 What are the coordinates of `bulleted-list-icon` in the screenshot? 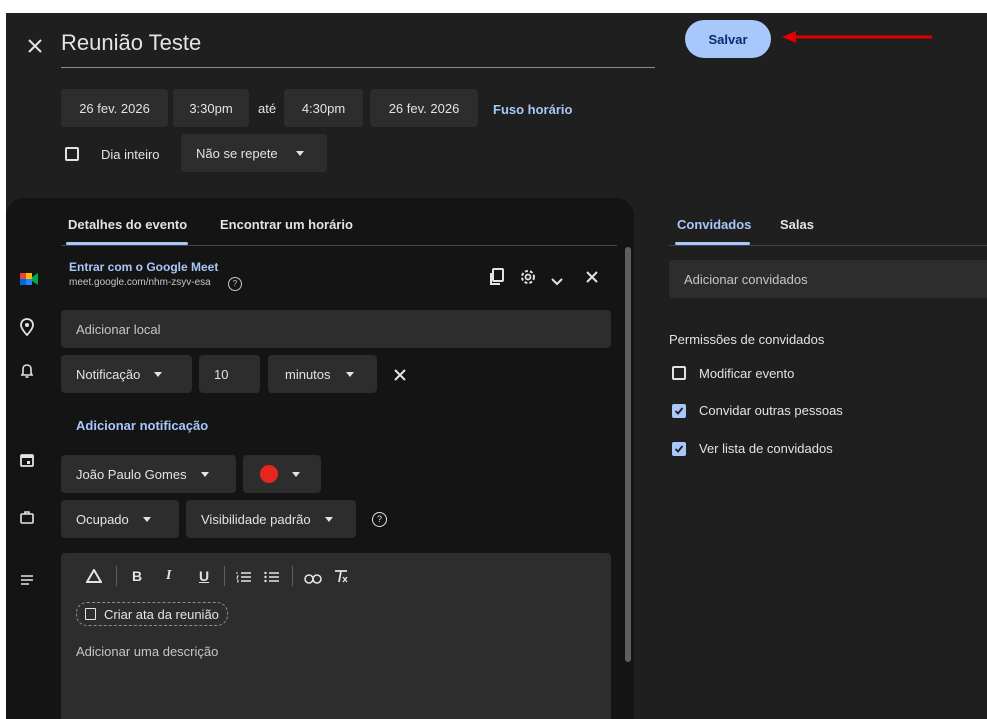 It's located at (272, 576).